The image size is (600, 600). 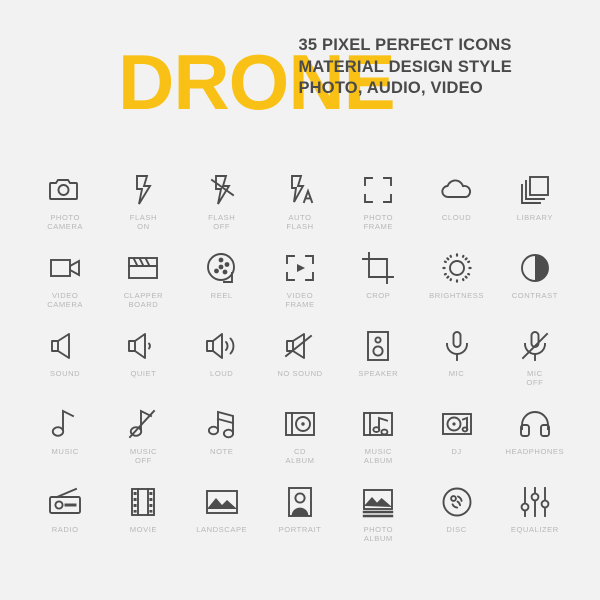 What do you see at coordinates (143, 529) in the screenshot?
I see `icon-label: MOVIE` at bounding box center [143, 529].